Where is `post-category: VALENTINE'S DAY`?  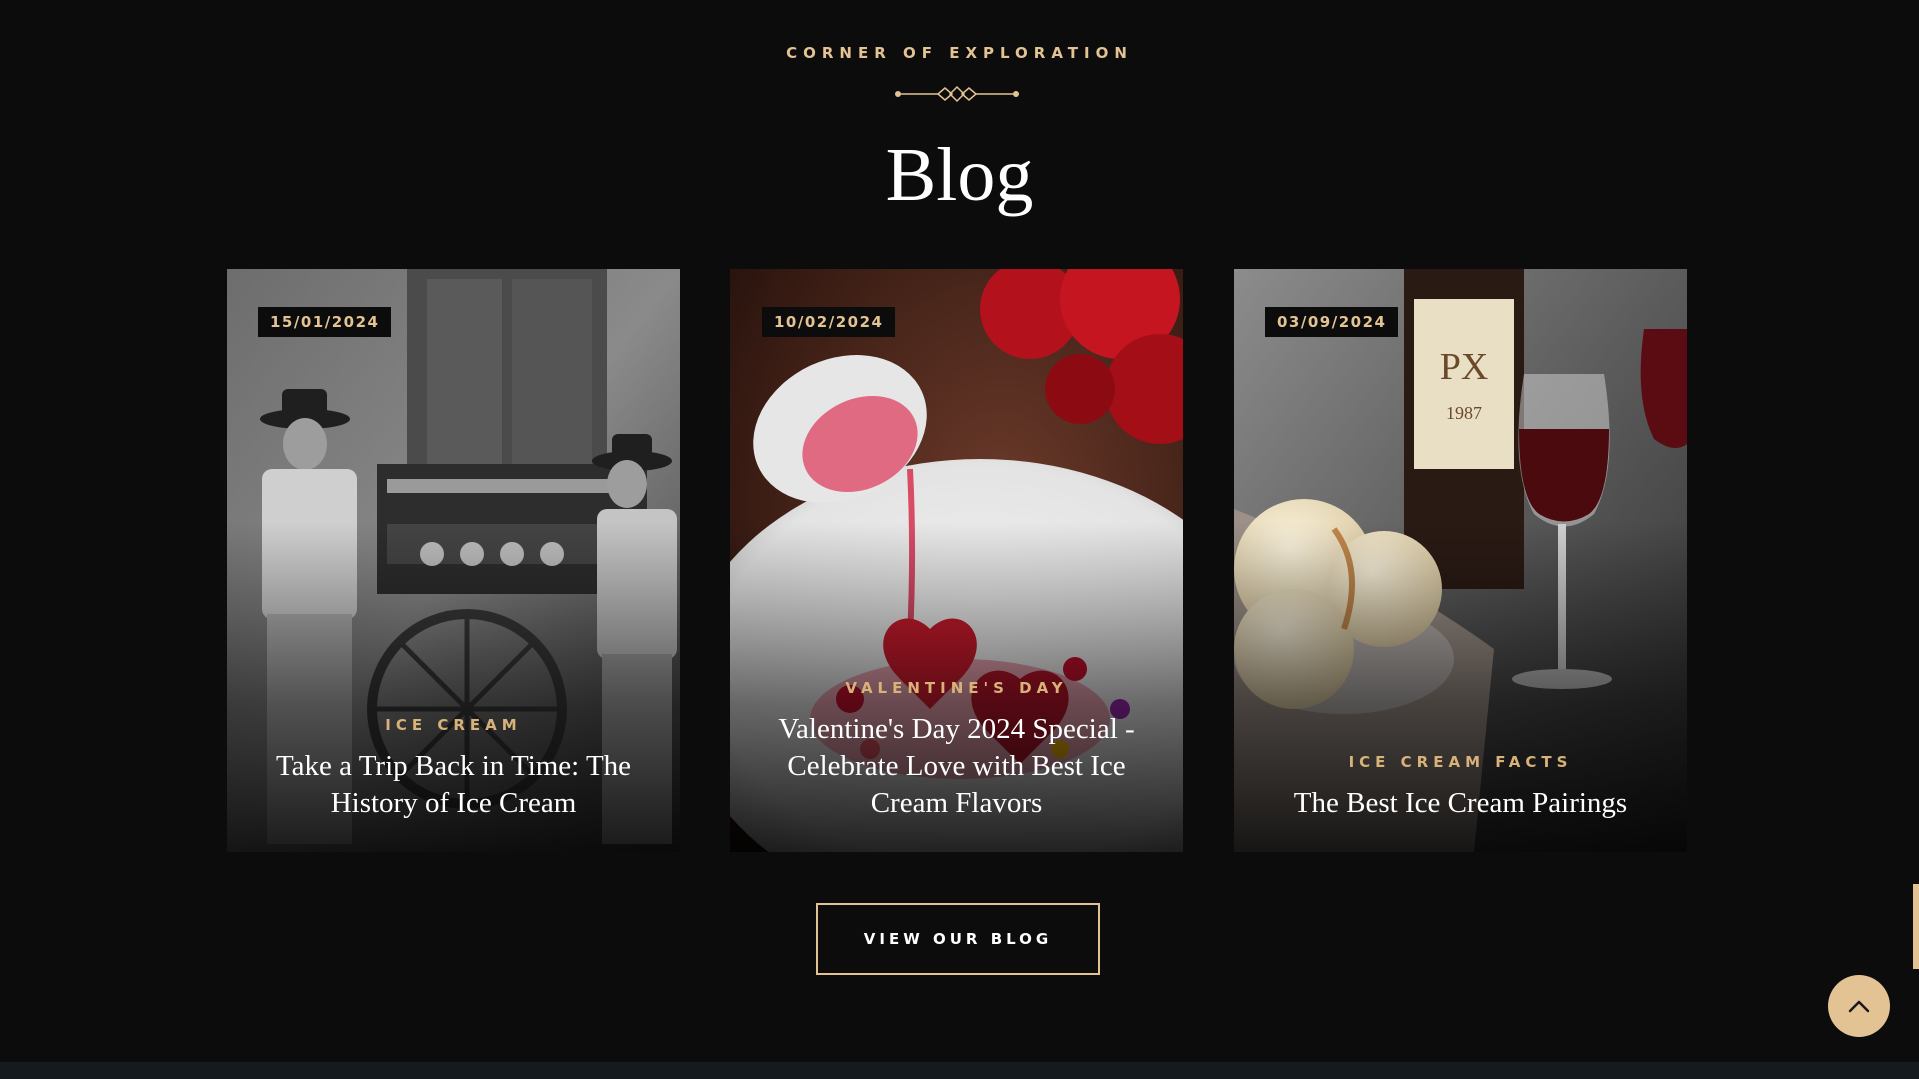 post-category: VALENTINE'S DAY is located at coordinates (956, 688).